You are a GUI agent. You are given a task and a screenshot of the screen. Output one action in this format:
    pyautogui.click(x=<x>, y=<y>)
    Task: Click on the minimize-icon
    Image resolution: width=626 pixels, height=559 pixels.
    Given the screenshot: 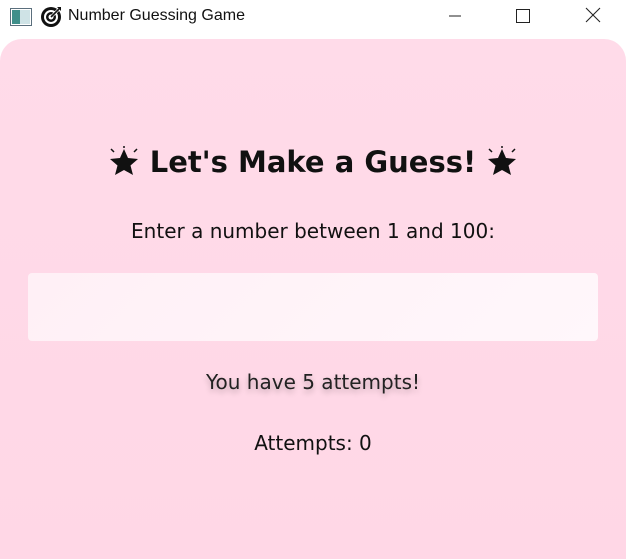 What is the action you would take?
    pyautogui.click(x=455, y=17)
    